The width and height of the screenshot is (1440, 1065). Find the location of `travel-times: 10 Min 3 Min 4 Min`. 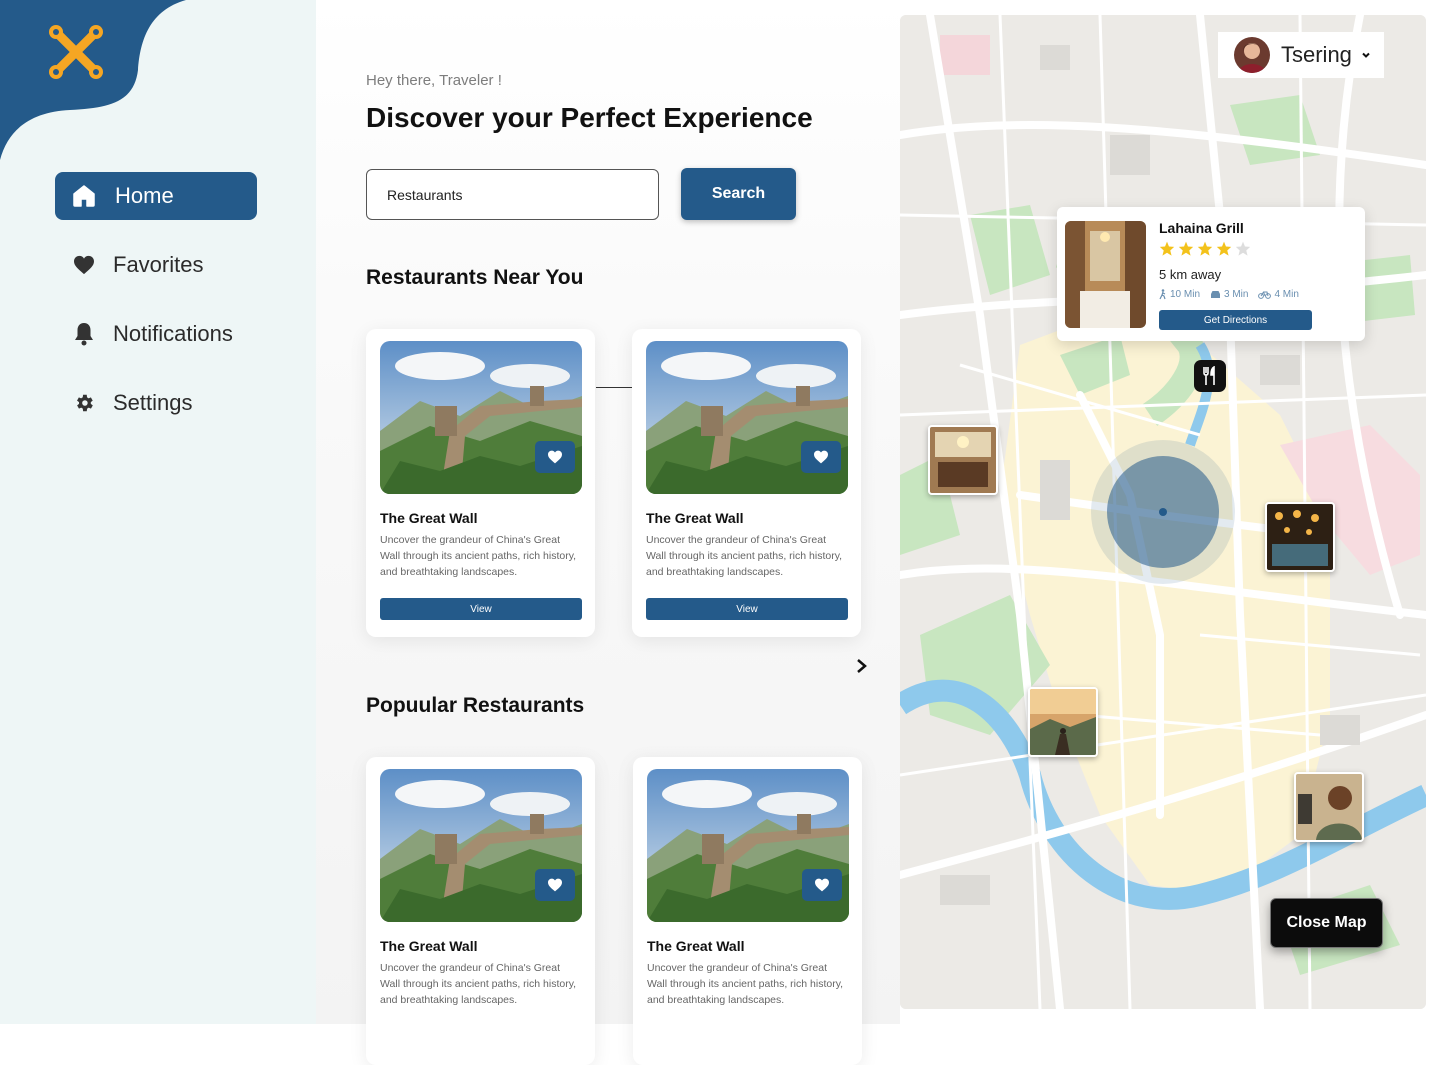

travel-times: 10 Min 3 Min 4 Min is located at coordinates (1229, 294).